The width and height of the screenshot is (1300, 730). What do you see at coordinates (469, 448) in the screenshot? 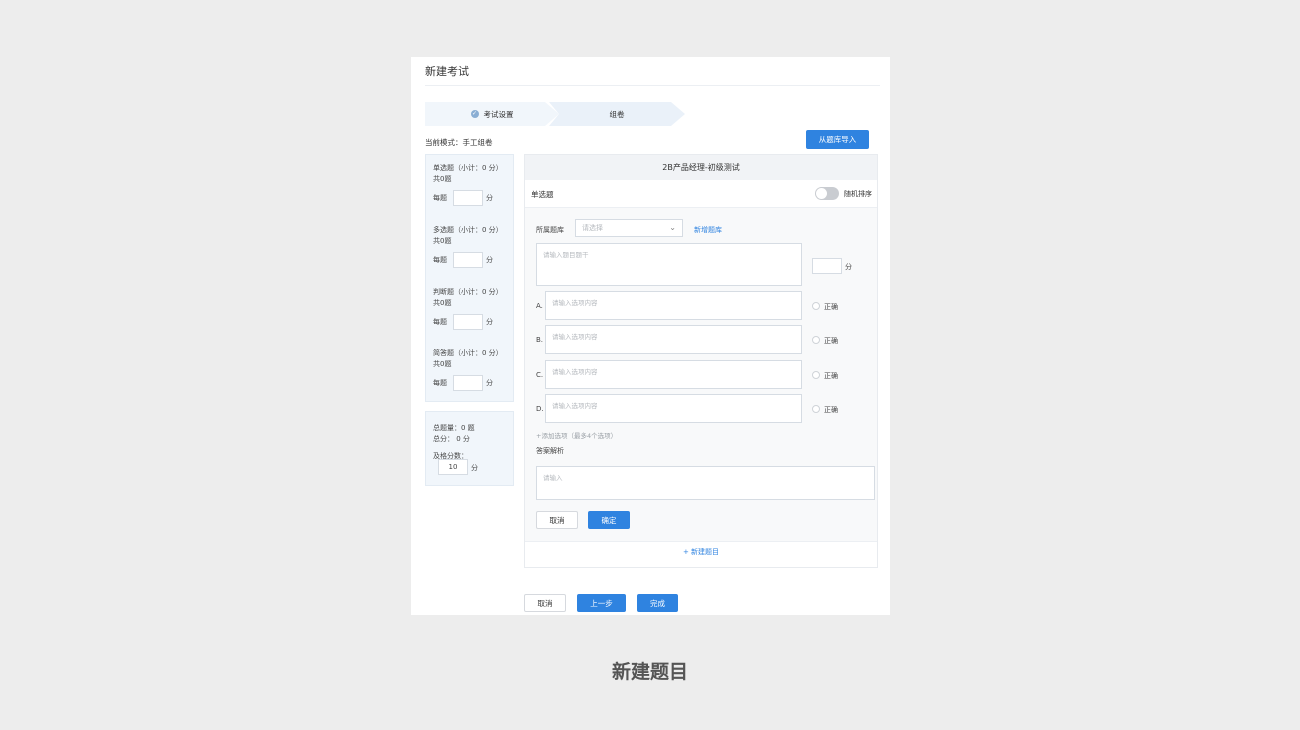
I see `score-summary: 总题量：0 题 总分： 0 分 及格分数： 10 分` at bounding box center [469, 448].